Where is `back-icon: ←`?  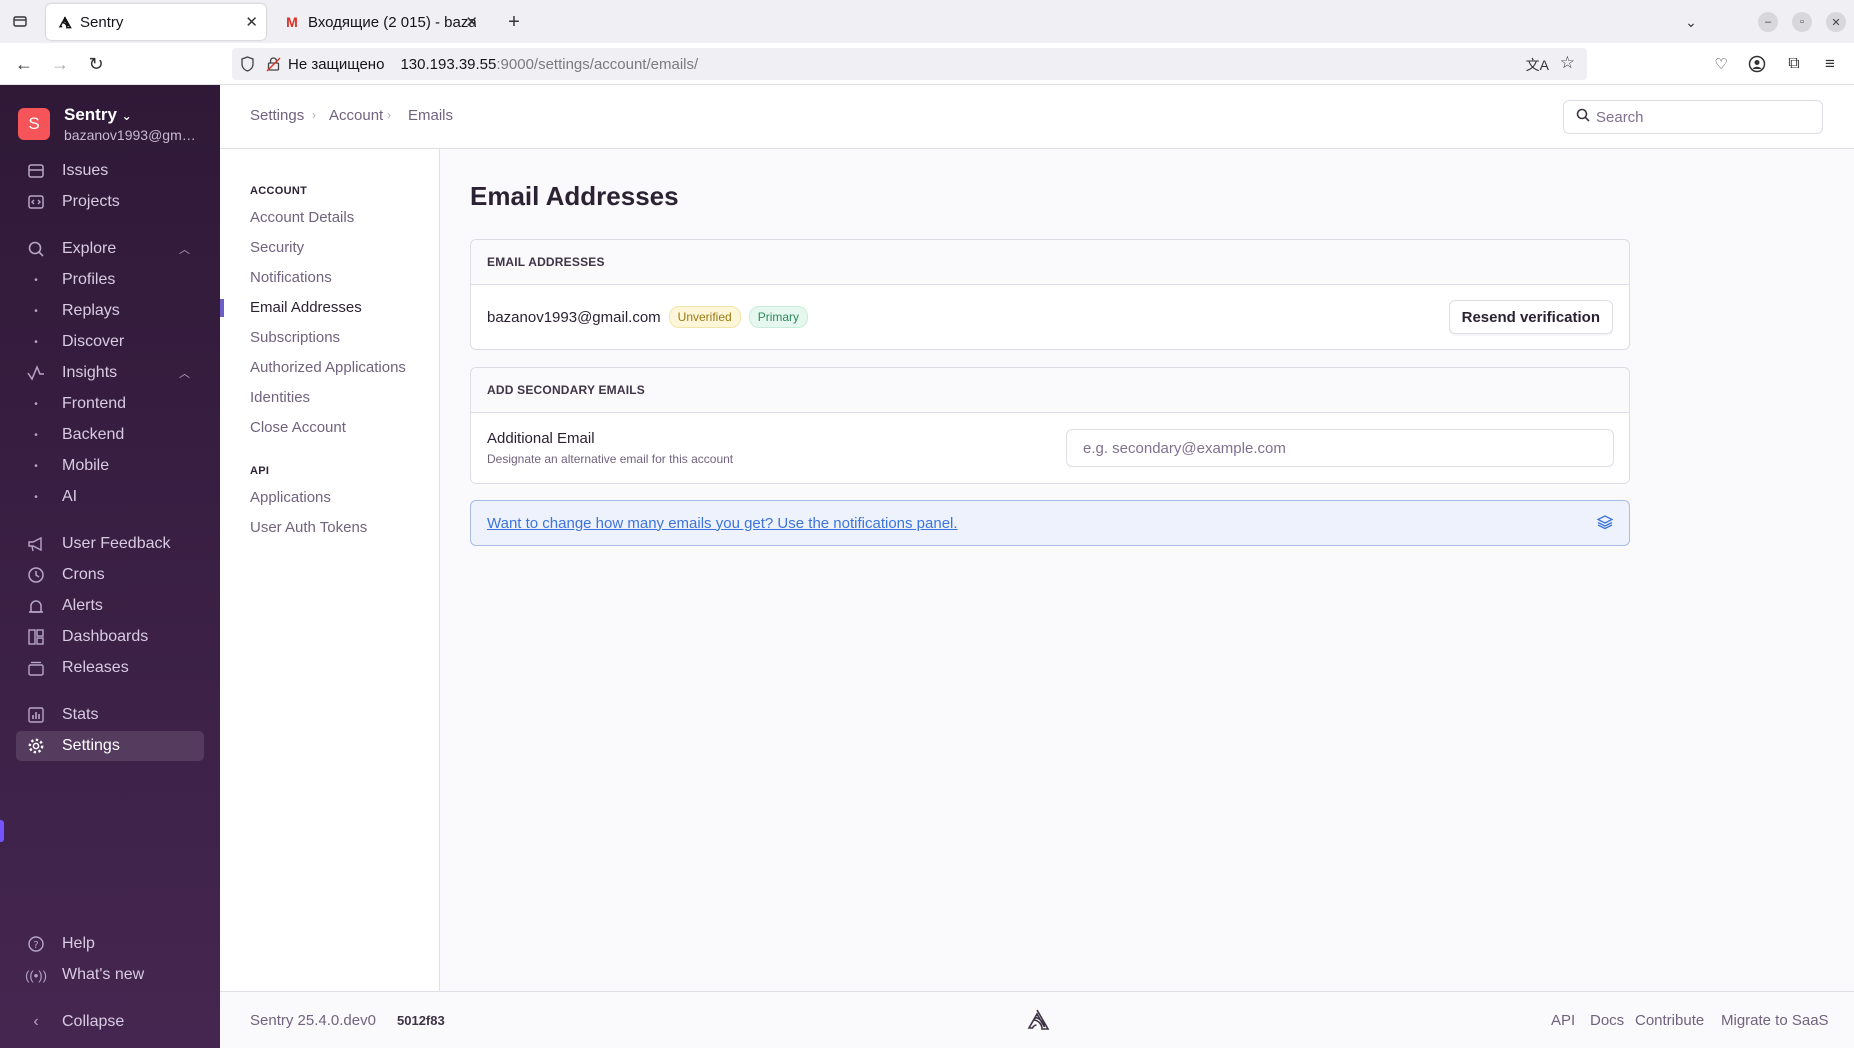
back-icon: ← is located at coordinates (24, 64).